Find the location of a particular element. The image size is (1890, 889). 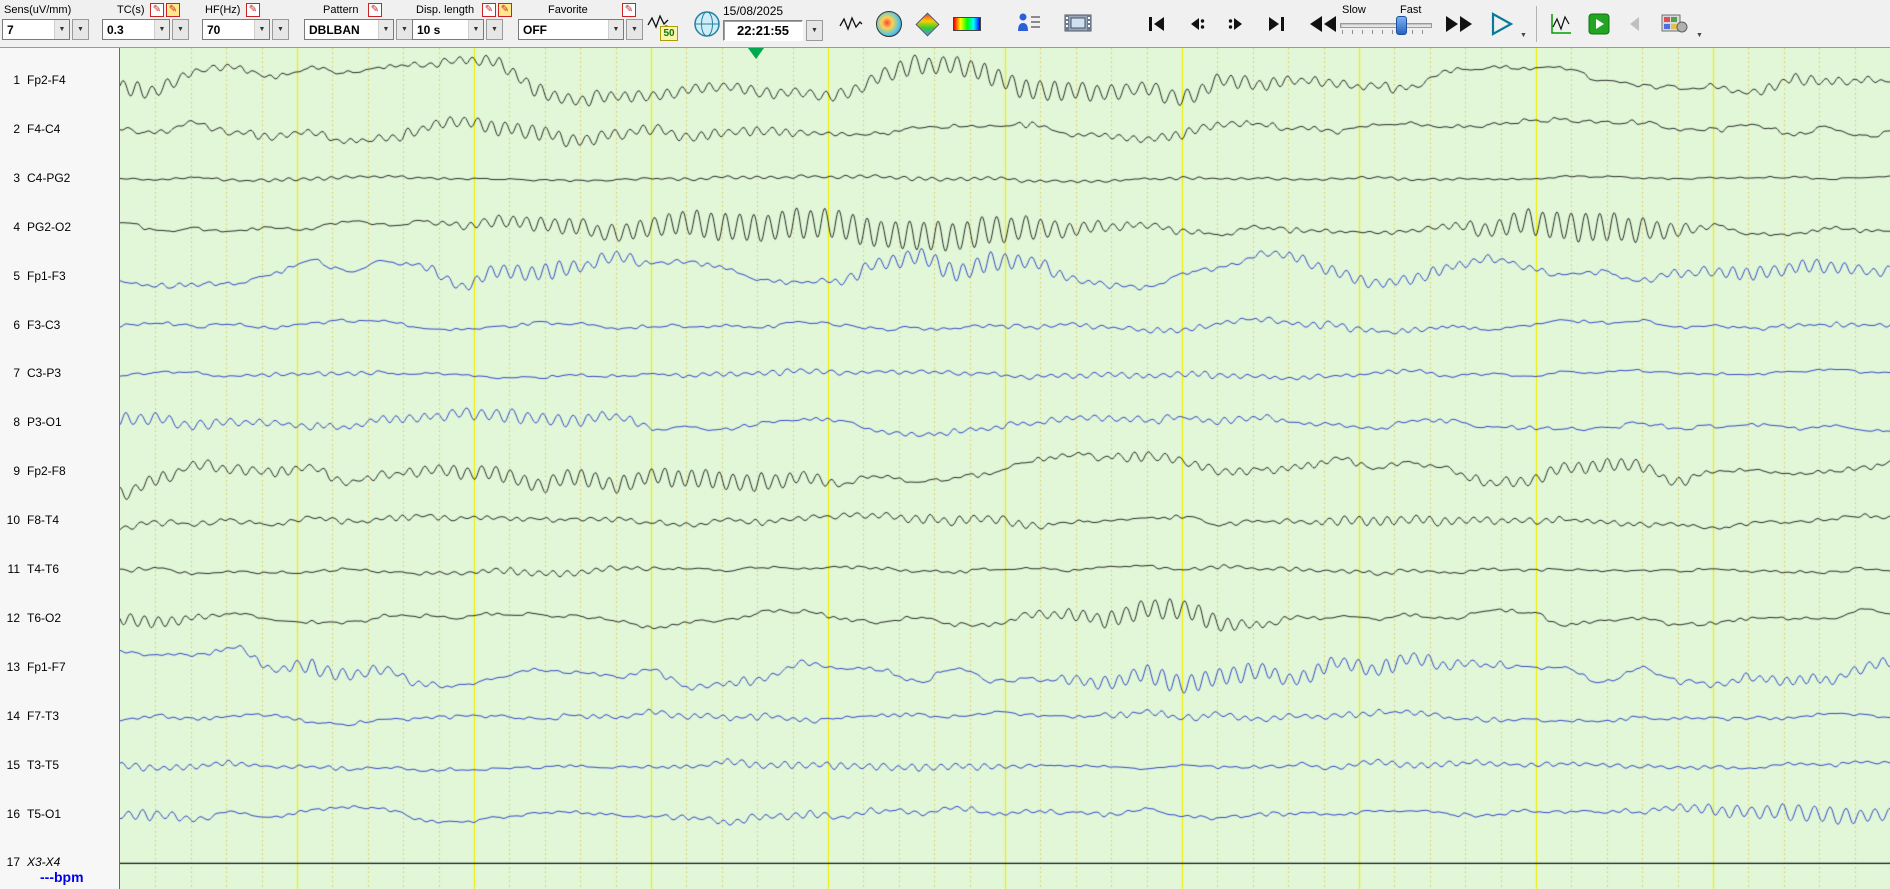

channel-label: Fp1-F3 is located at coordinates (46, 276).